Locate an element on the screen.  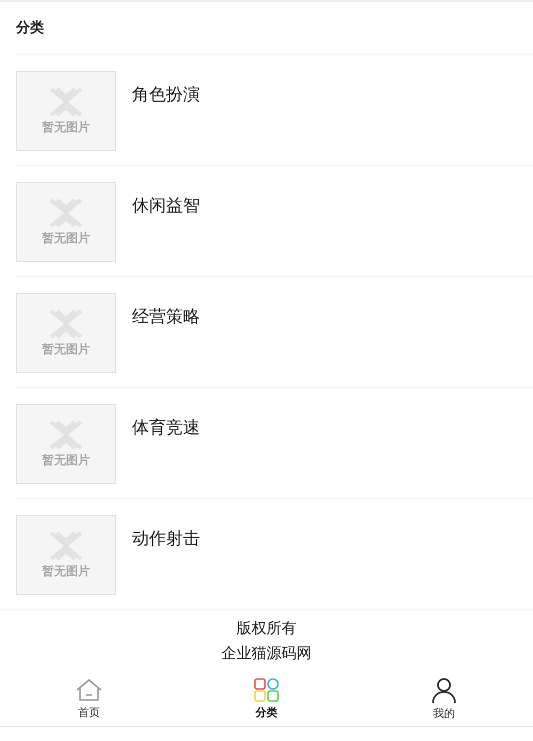
page-title: 分类 is located at coordinates (30, 28).